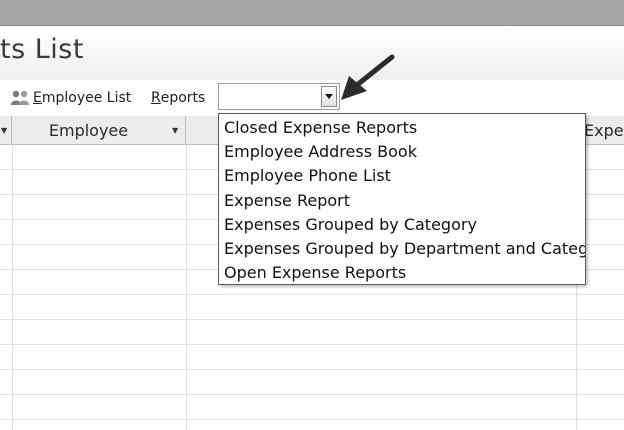 The width and height of the screenshot is (624, 430). I want to click on dropdown-item-employee-phone-list: Employee Phone List, so click(402, 176).